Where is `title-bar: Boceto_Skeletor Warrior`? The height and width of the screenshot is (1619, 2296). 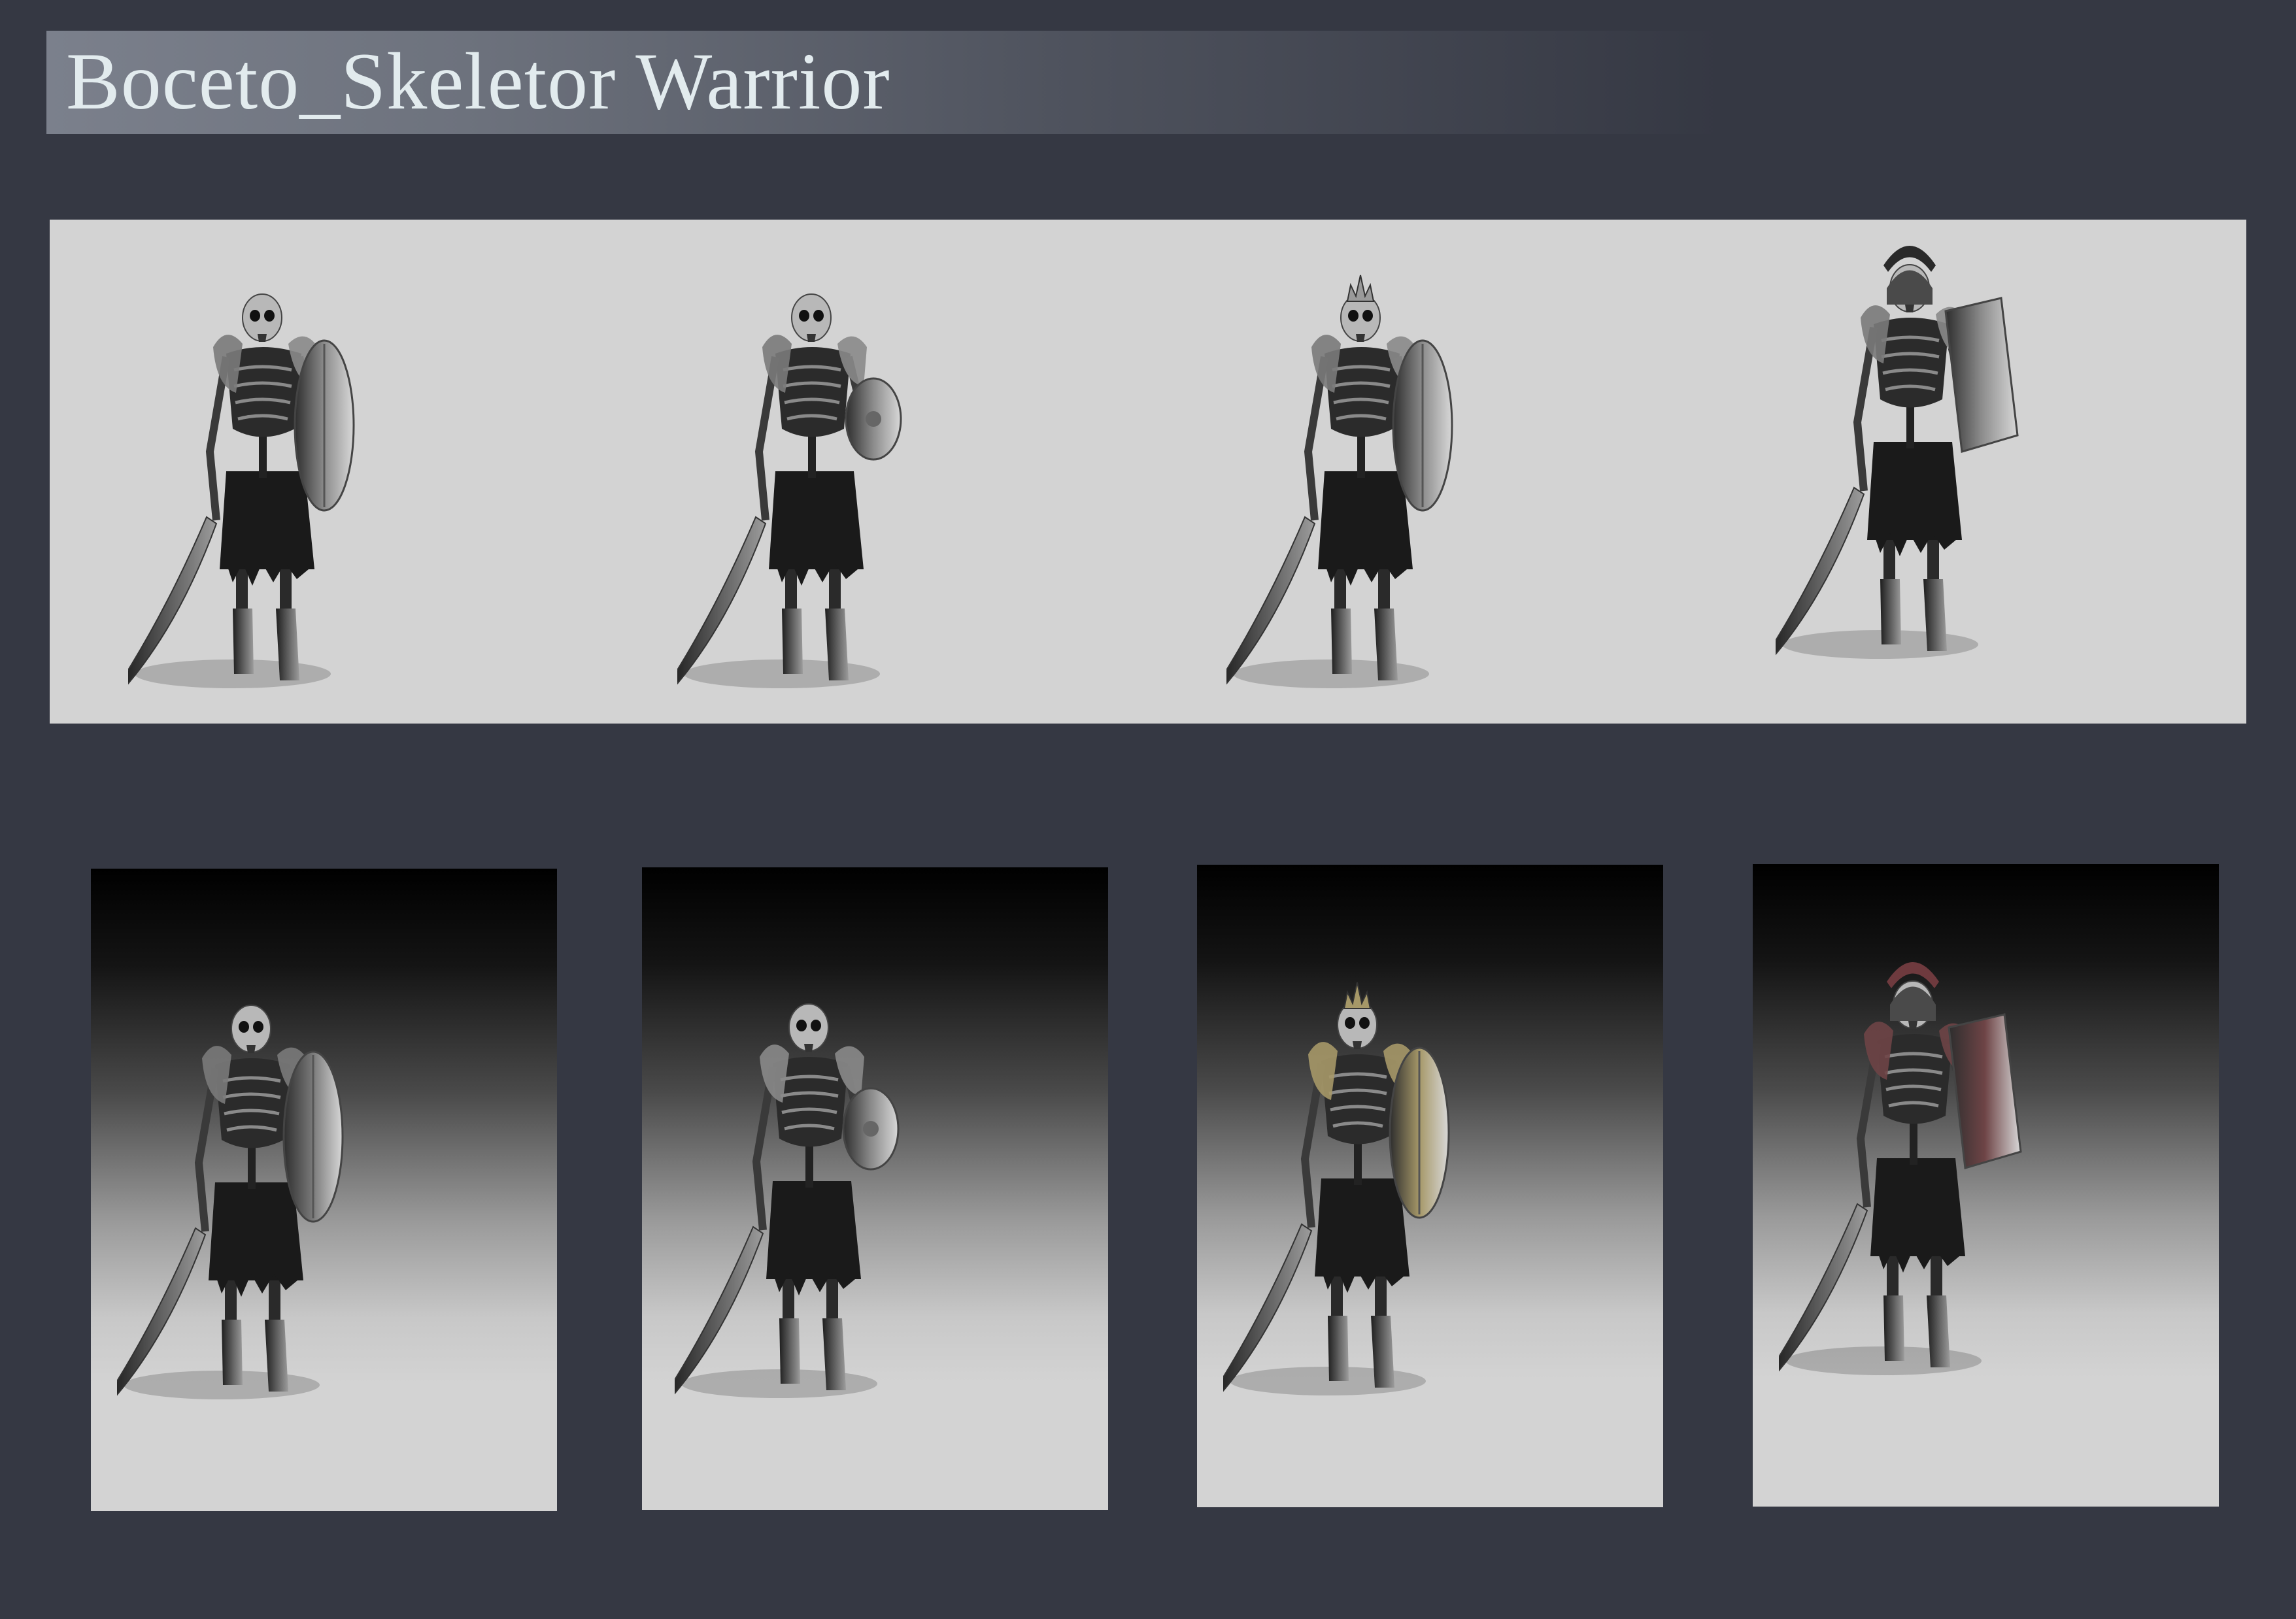 title-bar: Boceto_Skeletor Warrior is located at coordinates (883, 82).